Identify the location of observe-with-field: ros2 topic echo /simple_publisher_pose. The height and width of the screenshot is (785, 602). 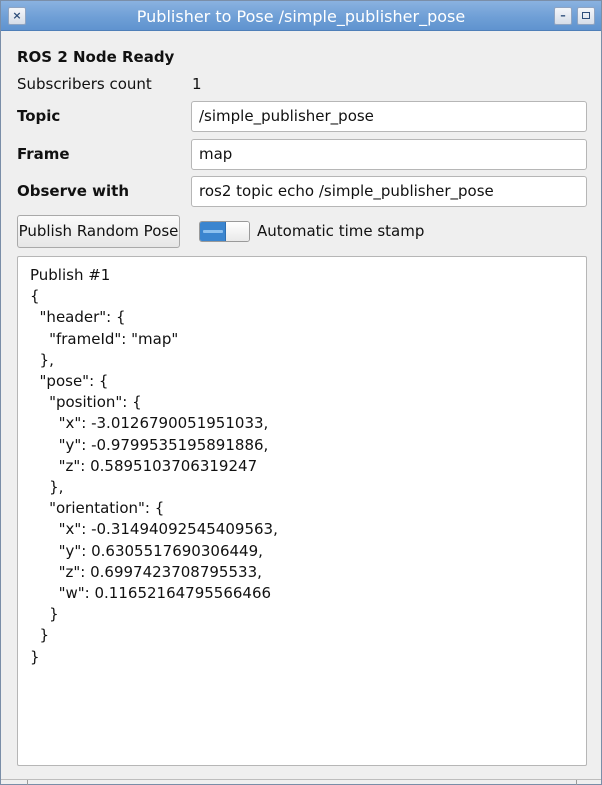
(389, 191).